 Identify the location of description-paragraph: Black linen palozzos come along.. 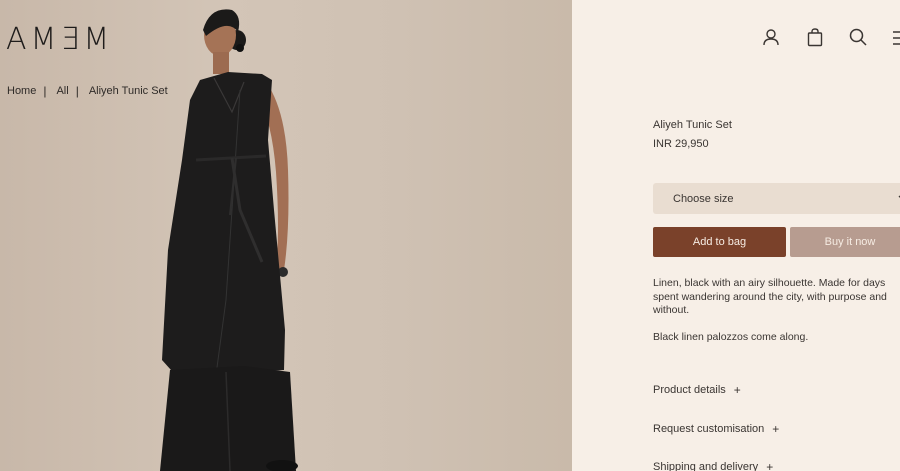
(731, 336).